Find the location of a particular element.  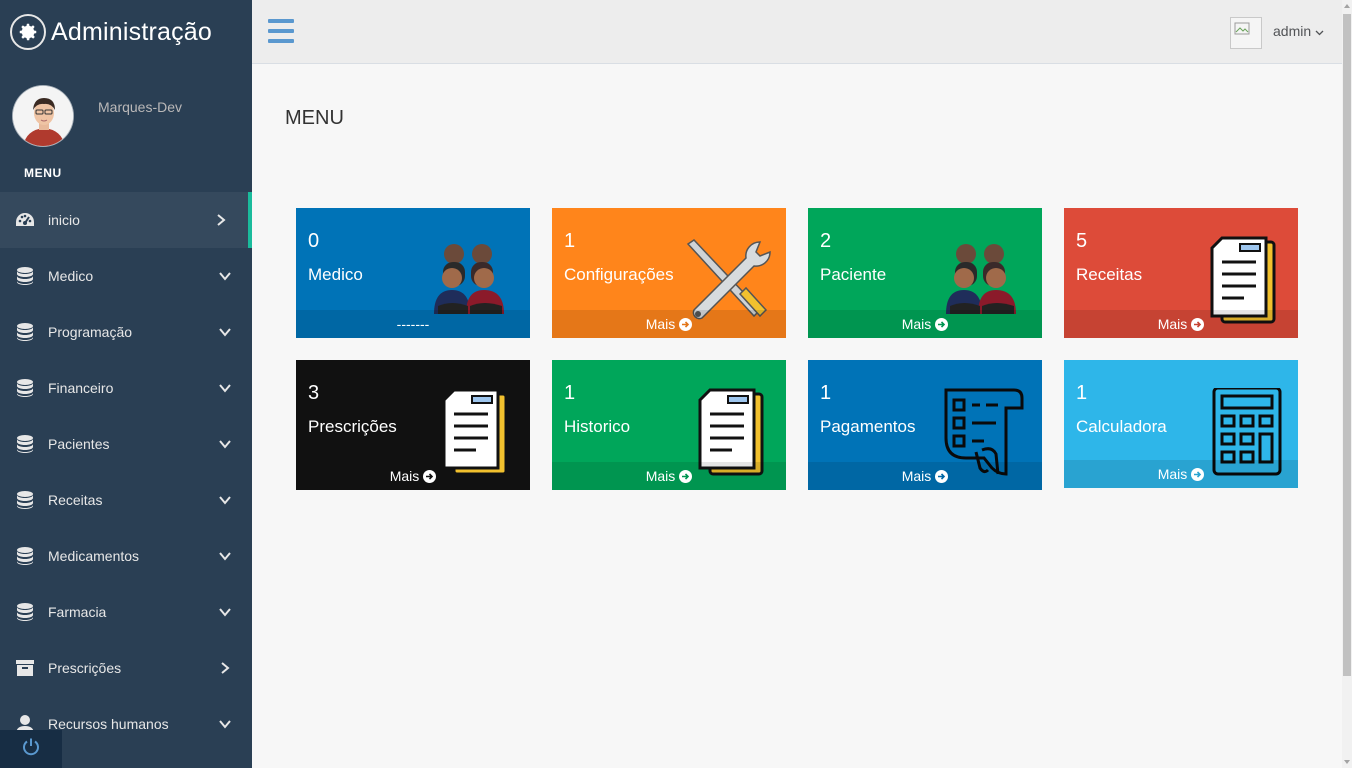

power-icon is located at coordinates (31, 749).